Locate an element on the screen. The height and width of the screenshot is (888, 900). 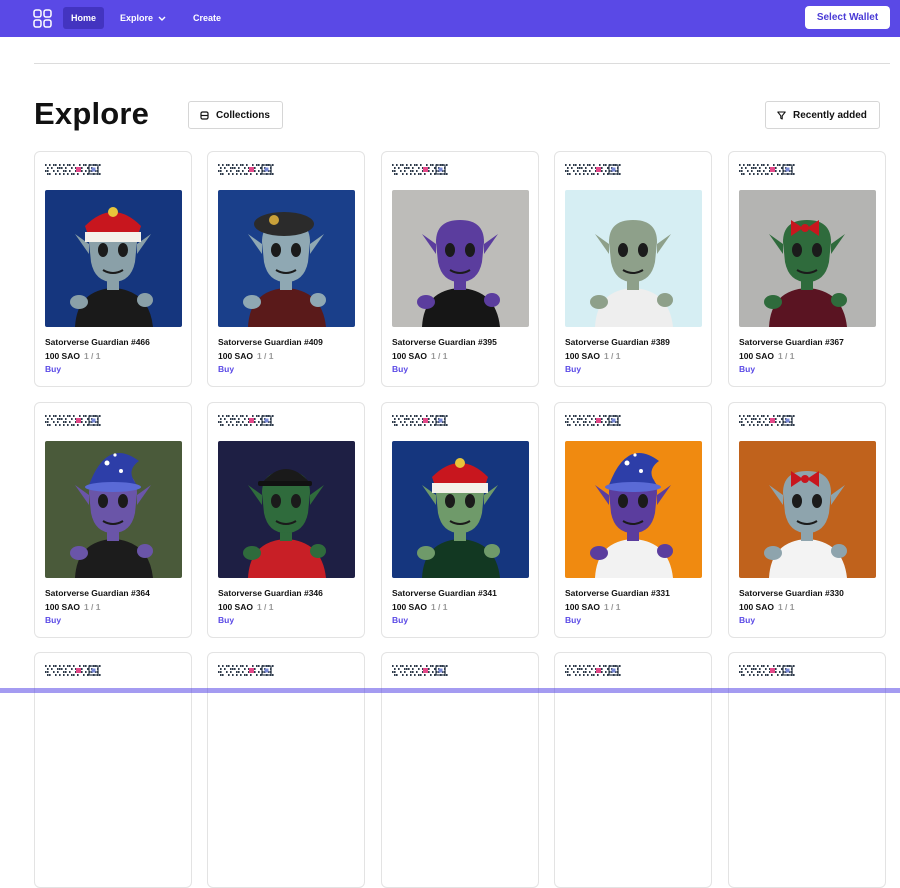
nav-create: Create is located at coordinates (207, 18).